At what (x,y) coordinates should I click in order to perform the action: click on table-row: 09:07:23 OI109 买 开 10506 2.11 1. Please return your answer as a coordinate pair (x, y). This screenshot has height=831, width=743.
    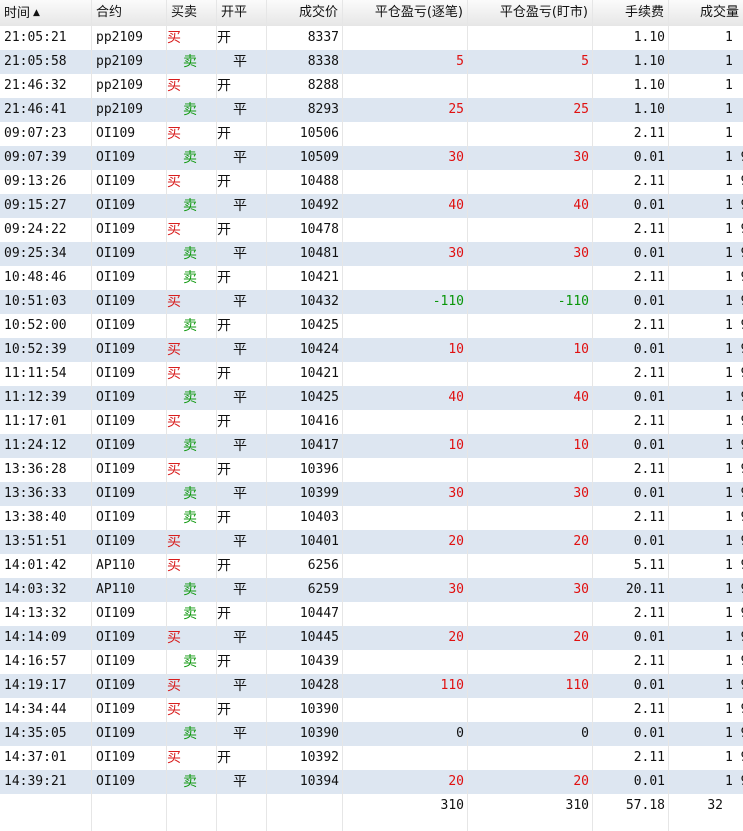
    Looking at the image, I should click on (371, 134).